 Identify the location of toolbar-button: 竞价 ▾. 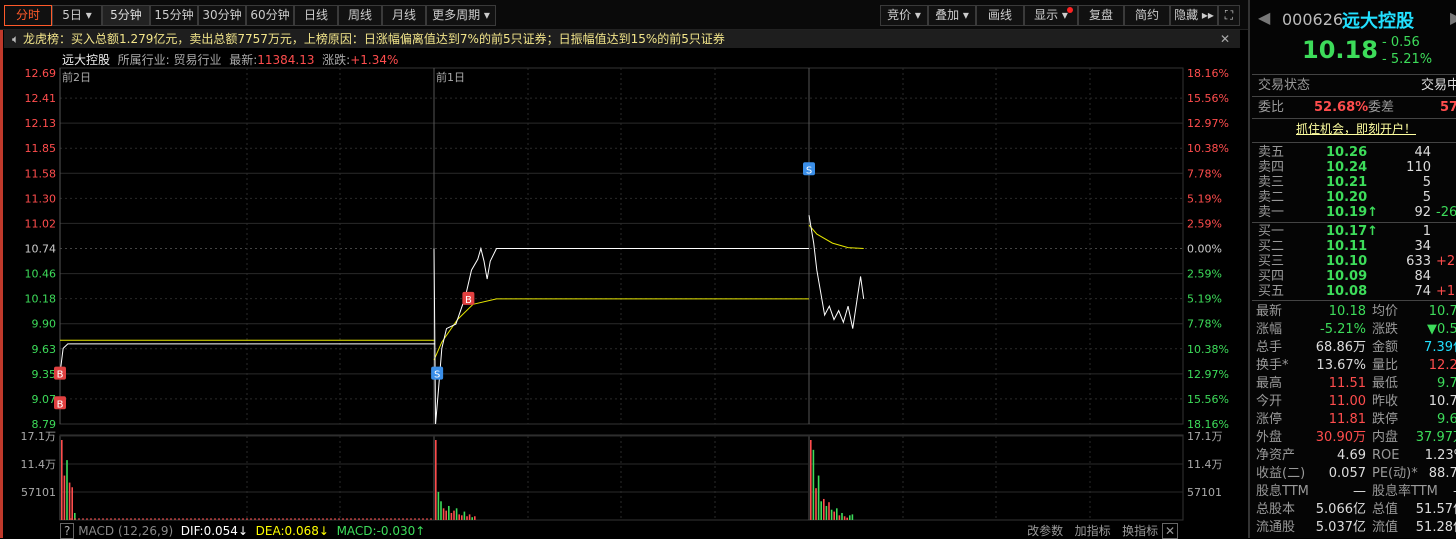
(904, 15).